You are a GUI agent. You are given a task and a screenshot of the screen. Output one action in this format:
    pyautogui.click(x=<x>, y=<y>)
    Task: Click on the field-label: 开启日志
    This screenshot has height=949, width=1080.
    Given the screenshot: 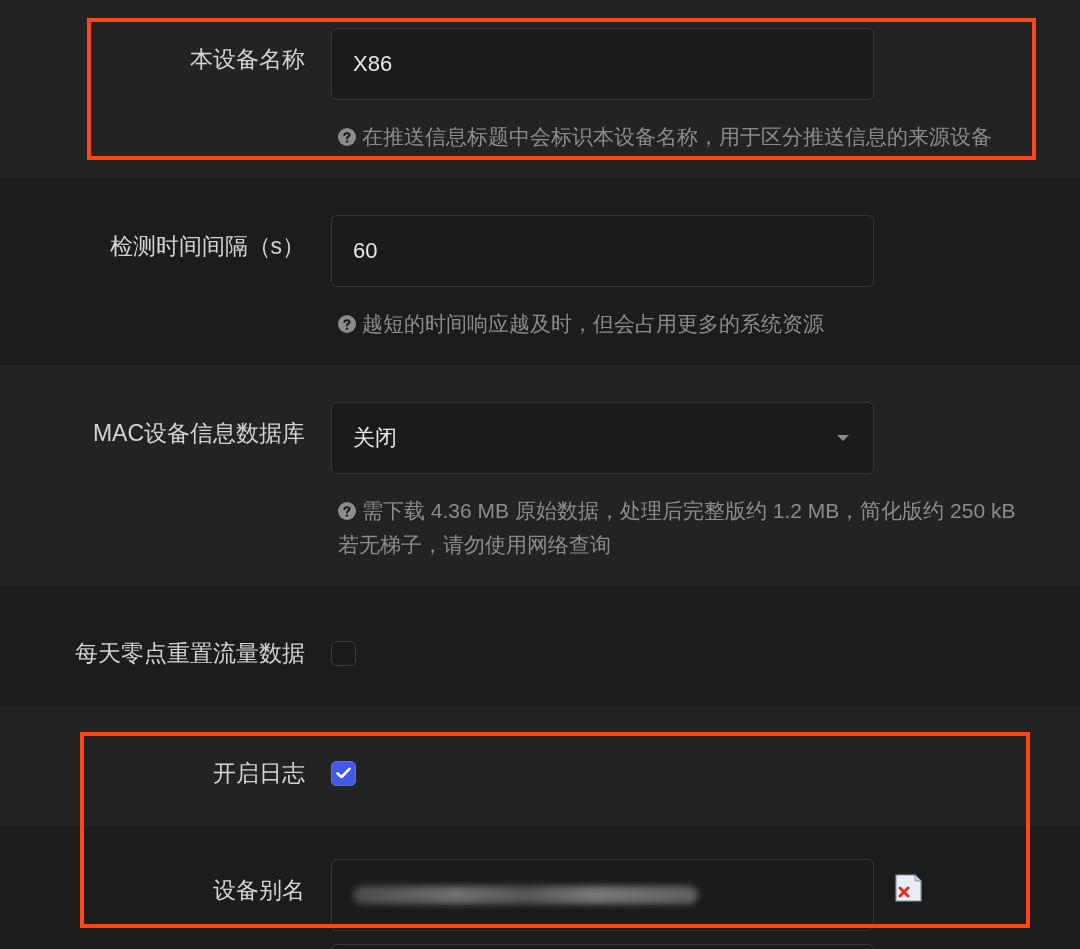 What is the action you would take?
    pyautogui.click(x=259, y=773)
    